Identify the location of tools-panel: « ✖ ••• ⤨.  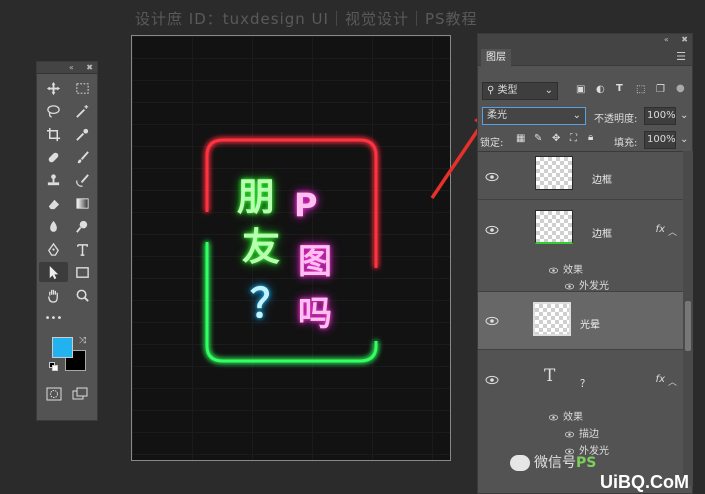
(67, 241).